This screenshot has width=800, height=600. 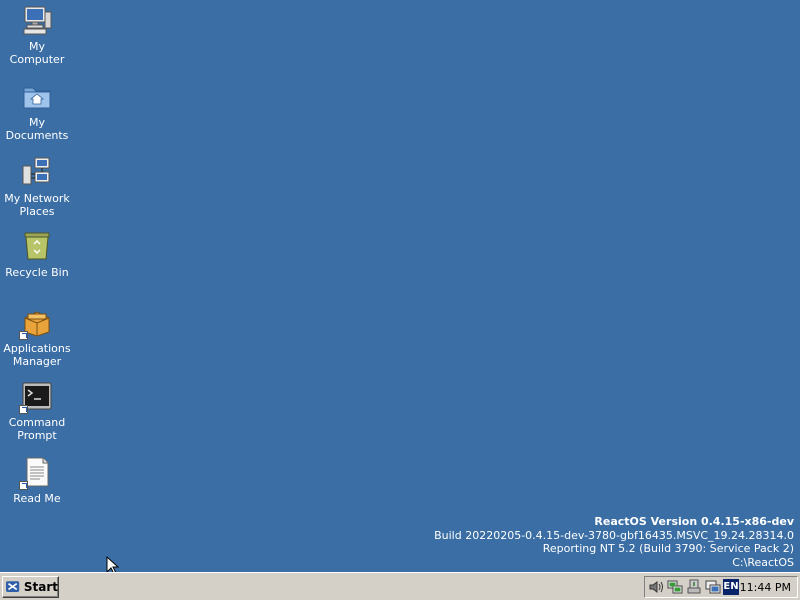 I want to click on desktop-icon-label: Read Me, so click(x=37, y=498).